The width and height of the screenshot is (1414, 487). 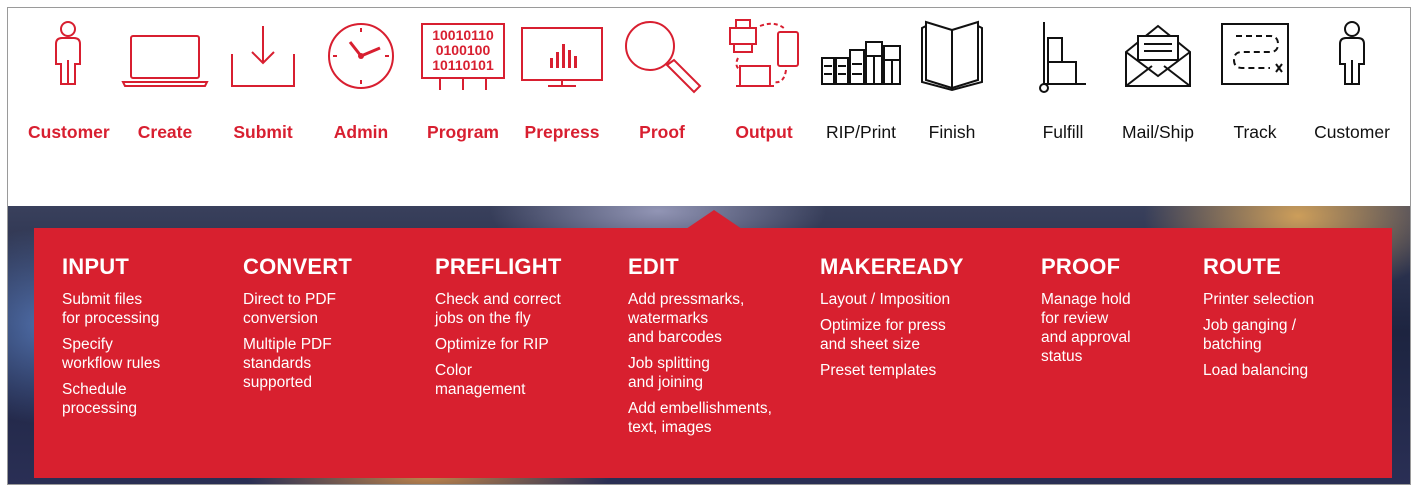 I want to click on step-label: Admin, so click(x=361, y=132).